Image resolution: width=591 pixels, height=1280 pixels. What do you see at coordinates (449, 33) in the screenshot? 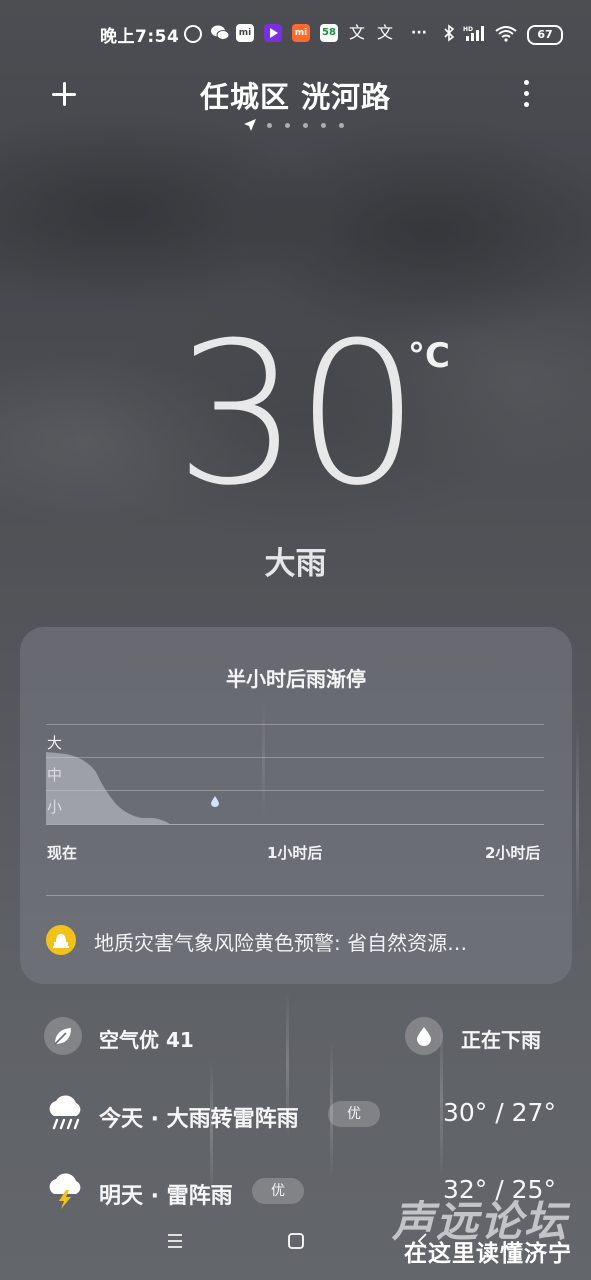
I see `bluetooth-icon` at bounding box center [449, 33].